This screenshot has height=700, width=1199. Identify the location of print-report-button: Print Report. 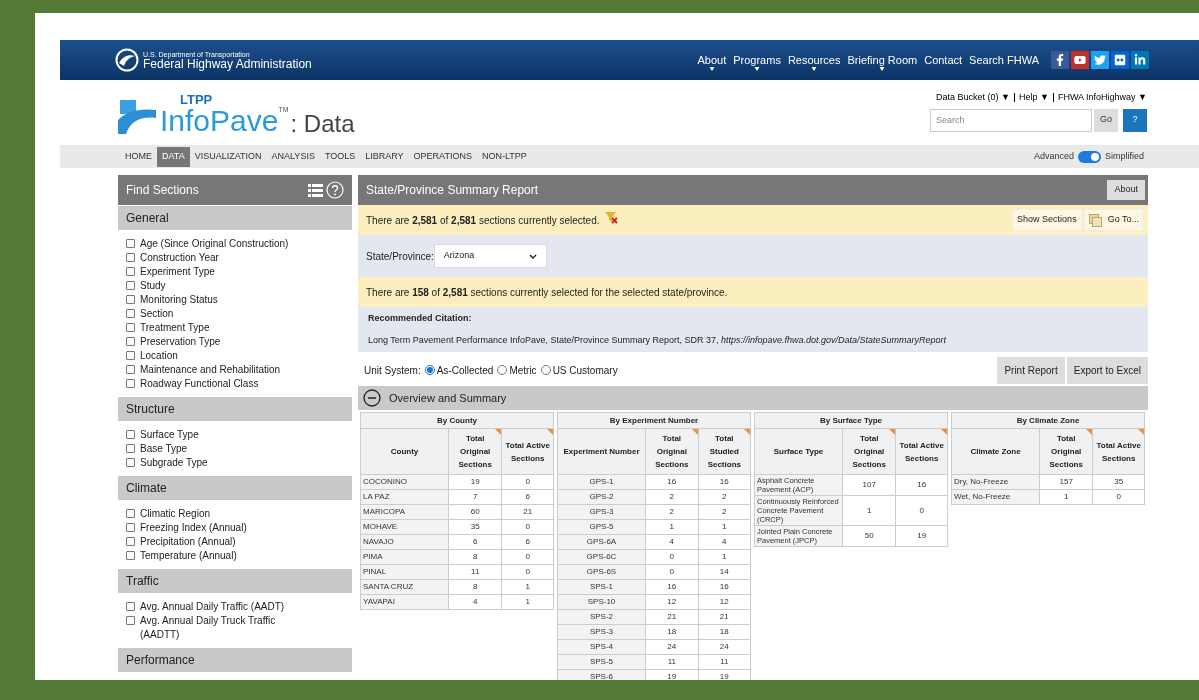
(1031, 370).